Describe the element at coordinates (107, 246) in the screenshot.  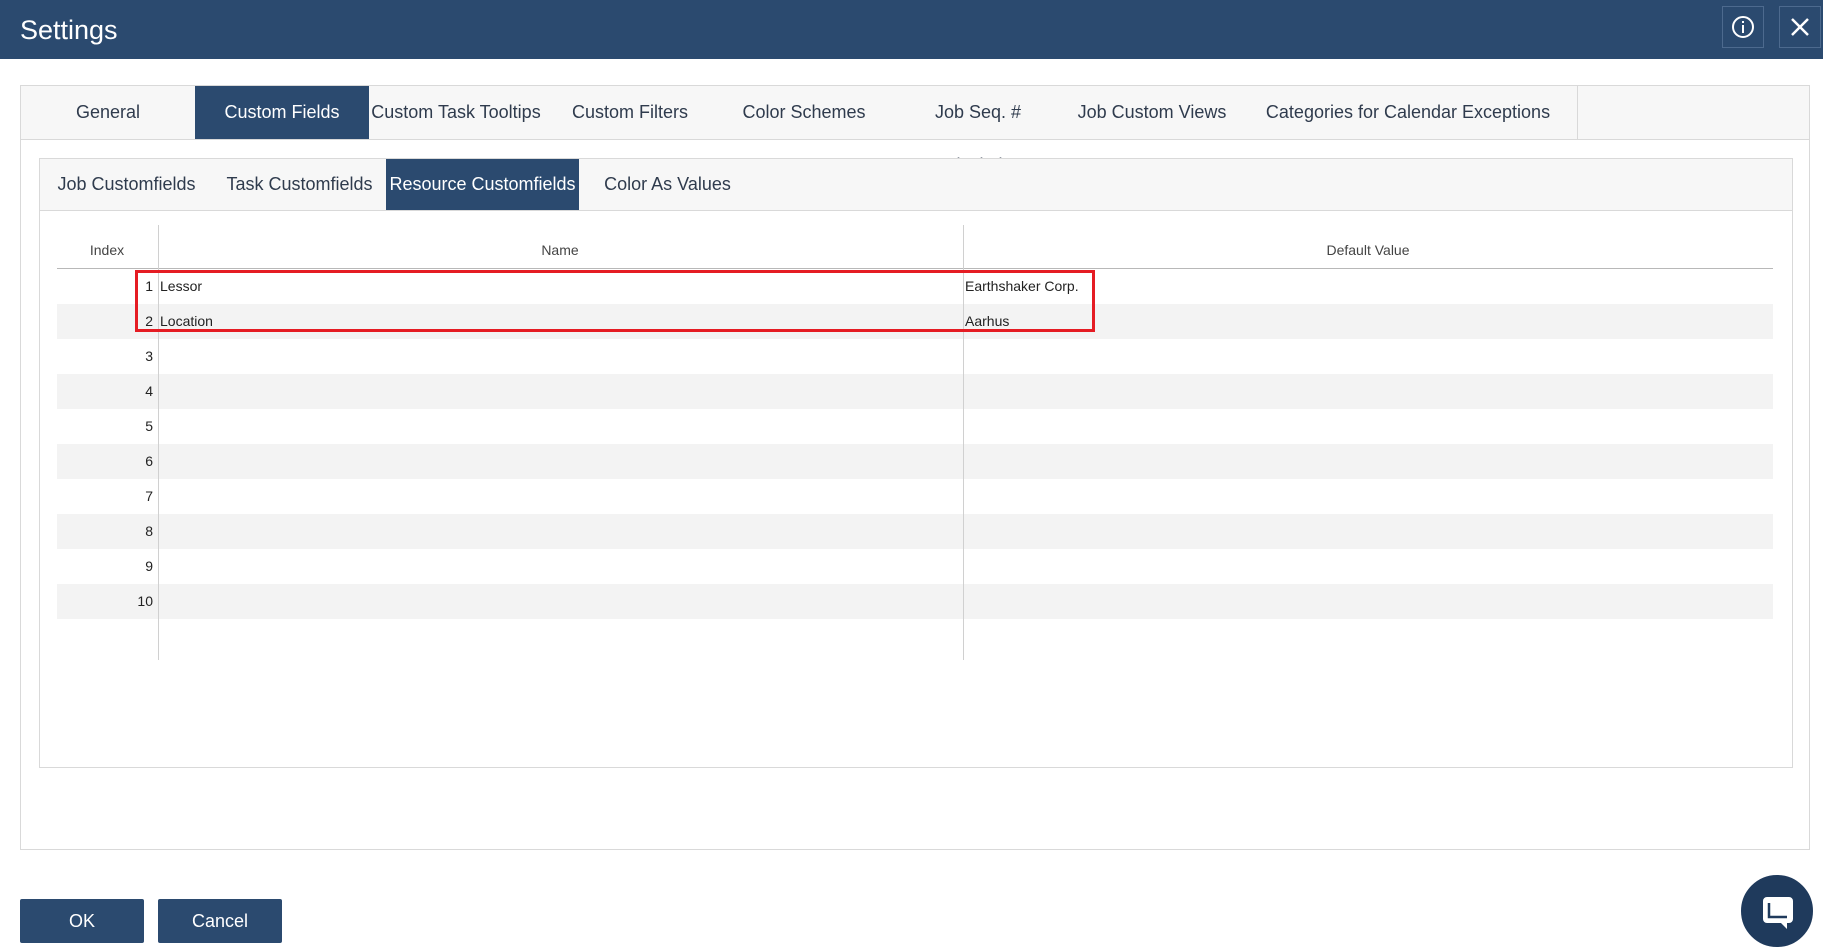
I see `column-header-index: Index` at that location.